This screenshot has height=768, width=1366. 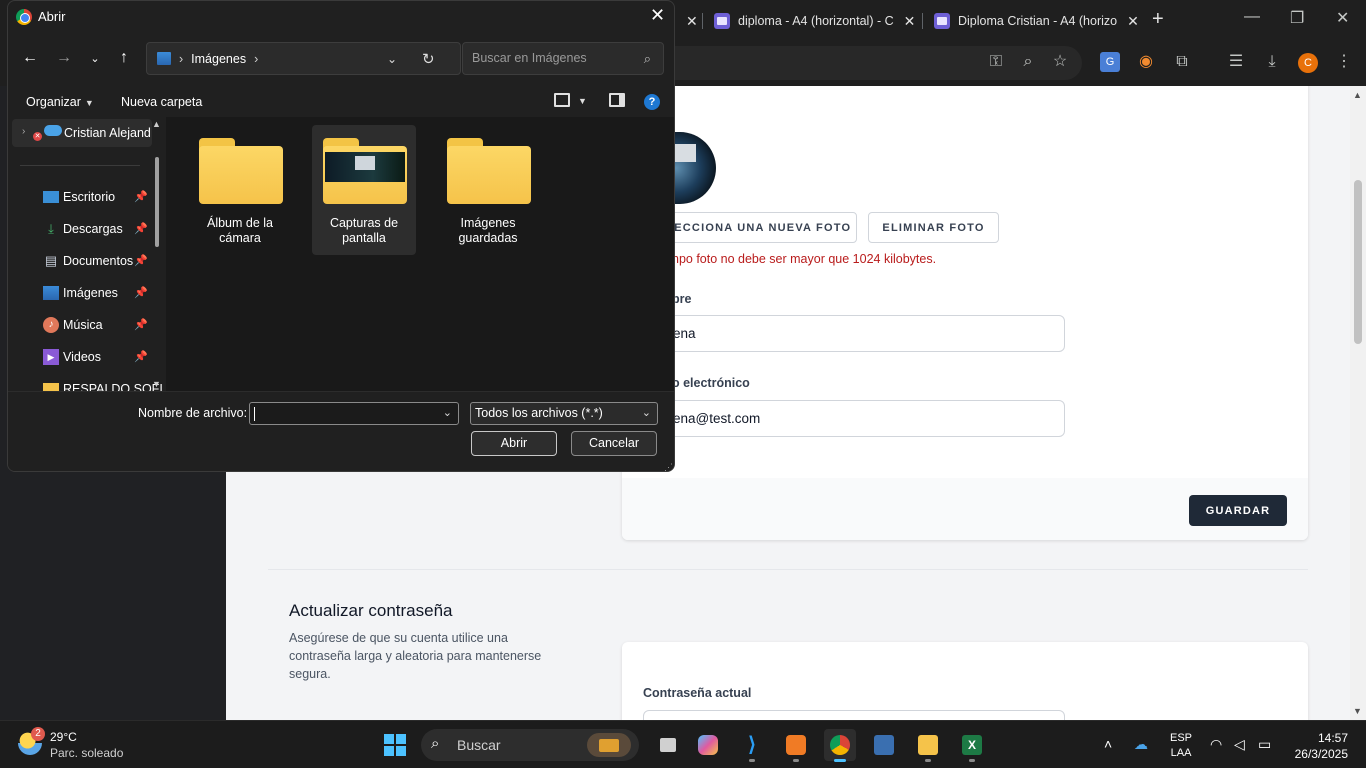 What do you see at coordinates (23, 131) in the screenshot?
I see `chevron-right-icon: ›` at bounding box center [23, 131].